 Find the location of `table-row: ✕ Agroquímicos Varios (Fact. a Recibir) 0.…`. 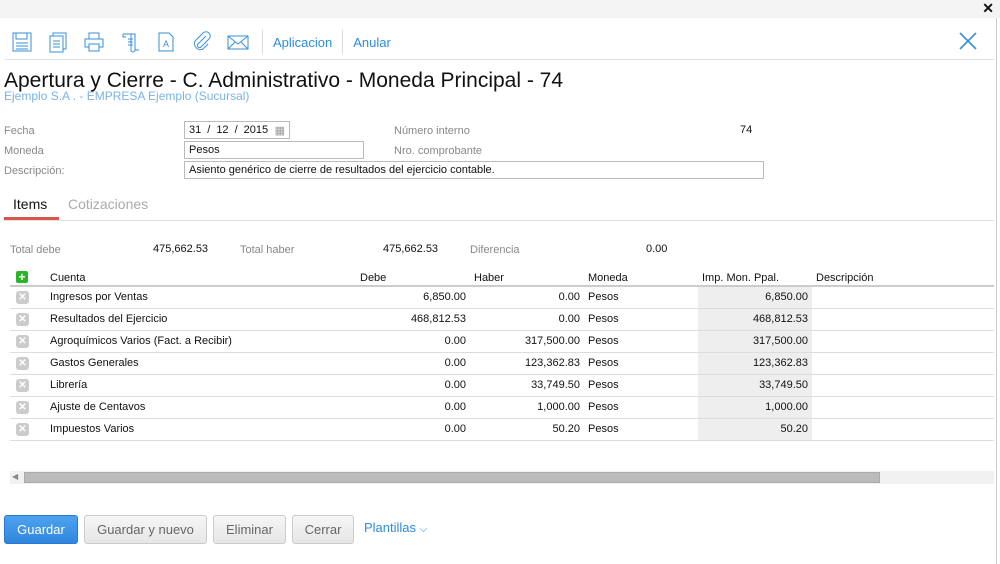

table-row: ✕ Agroquímicos Varios (Fact. a Recibir) 0.… is located at coordinates (502, 341).